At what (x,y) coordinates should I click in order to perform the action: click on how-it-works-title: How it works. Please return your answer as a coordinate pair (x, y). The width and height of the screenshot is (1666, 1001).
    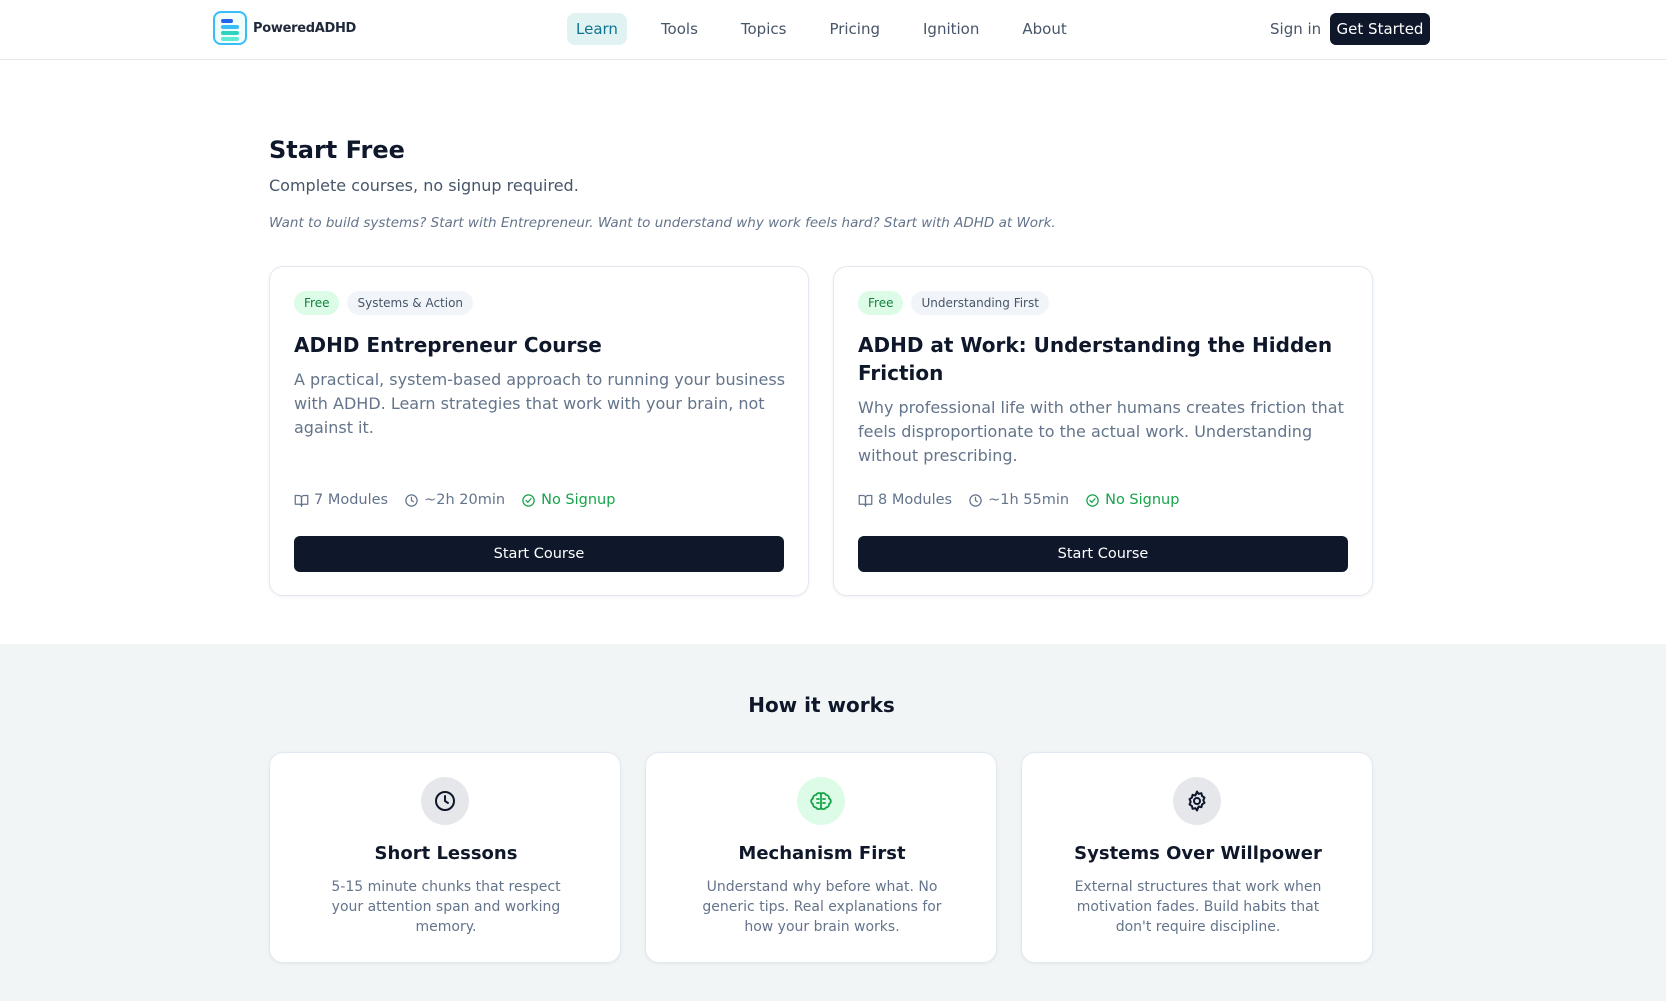
    Looking at the image, I should click on (821, 705).